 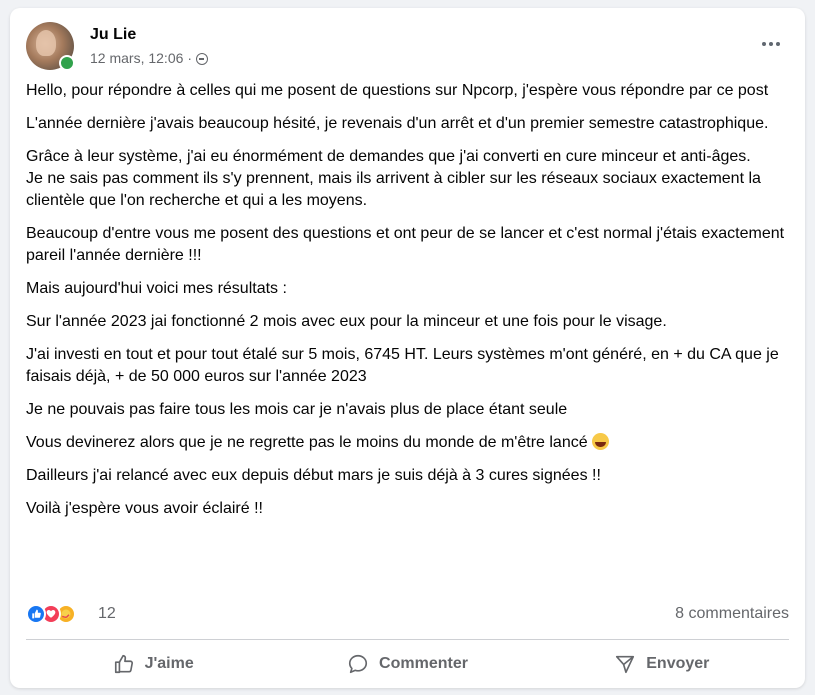 I want to click on comment-button: Commenter, so click(x=407, y=664).